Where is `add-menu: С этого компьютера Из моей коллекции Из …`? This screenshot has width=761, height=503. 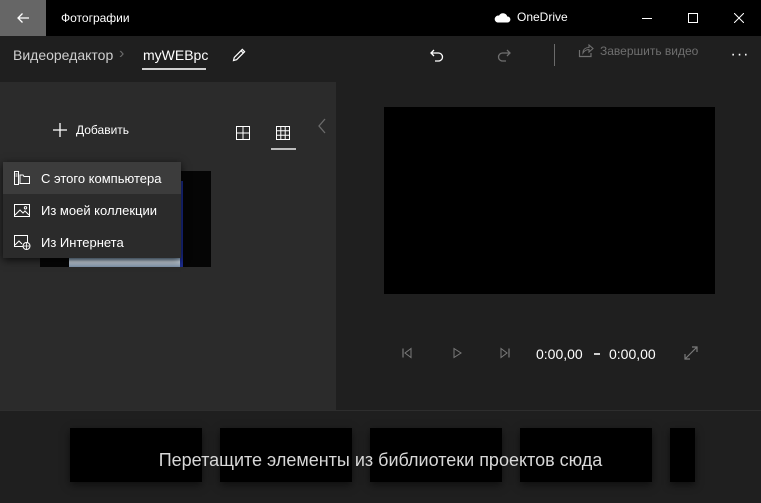
add-menu: С этого компьютера Из моей коллекции Из … is located at coordinates (92, 210).